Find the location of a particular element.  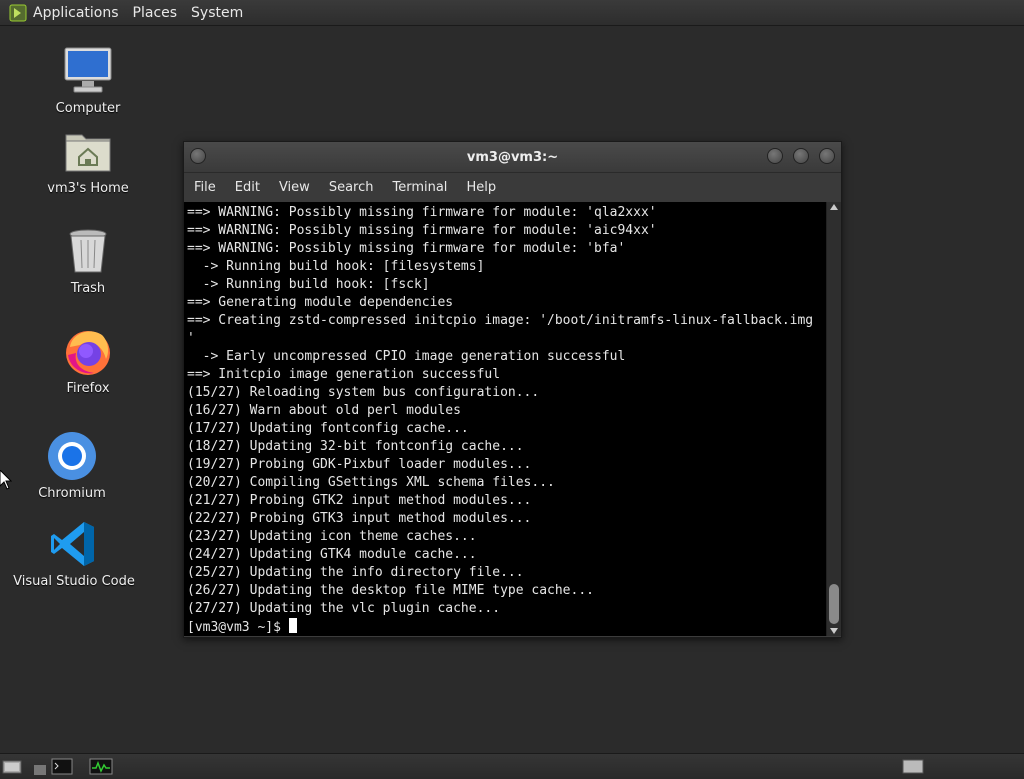

scroll-thumb is located at coordinates (834, 604).